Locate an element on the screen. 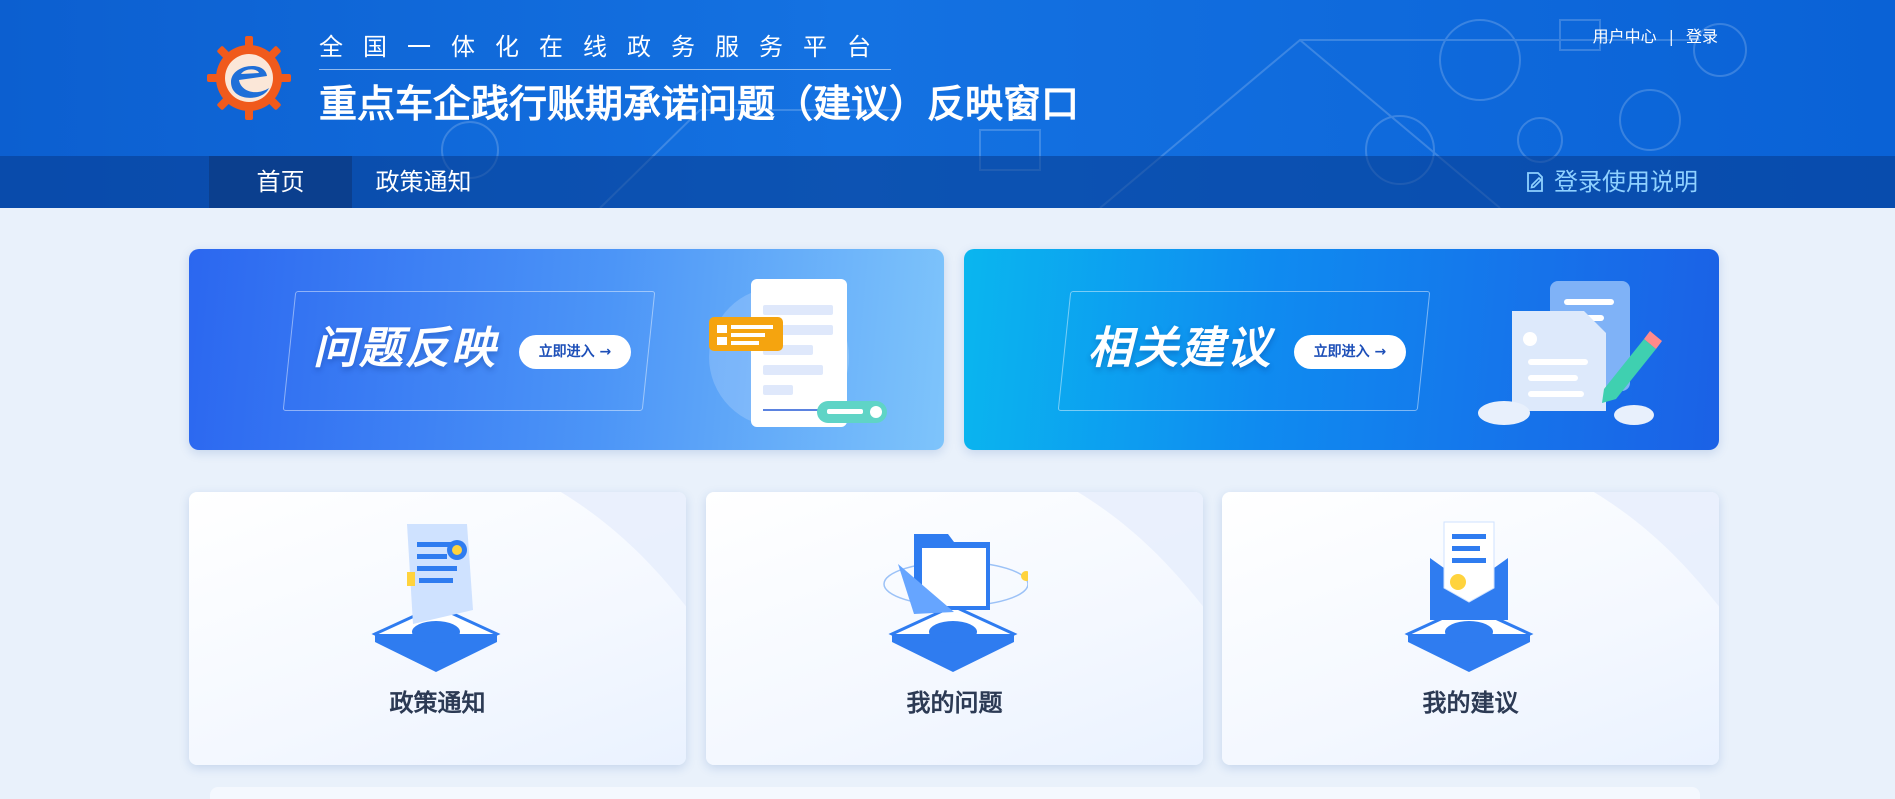  platform-subtitle: 全国一体化在线政务服务平台 is located at coordinates (605, 50).